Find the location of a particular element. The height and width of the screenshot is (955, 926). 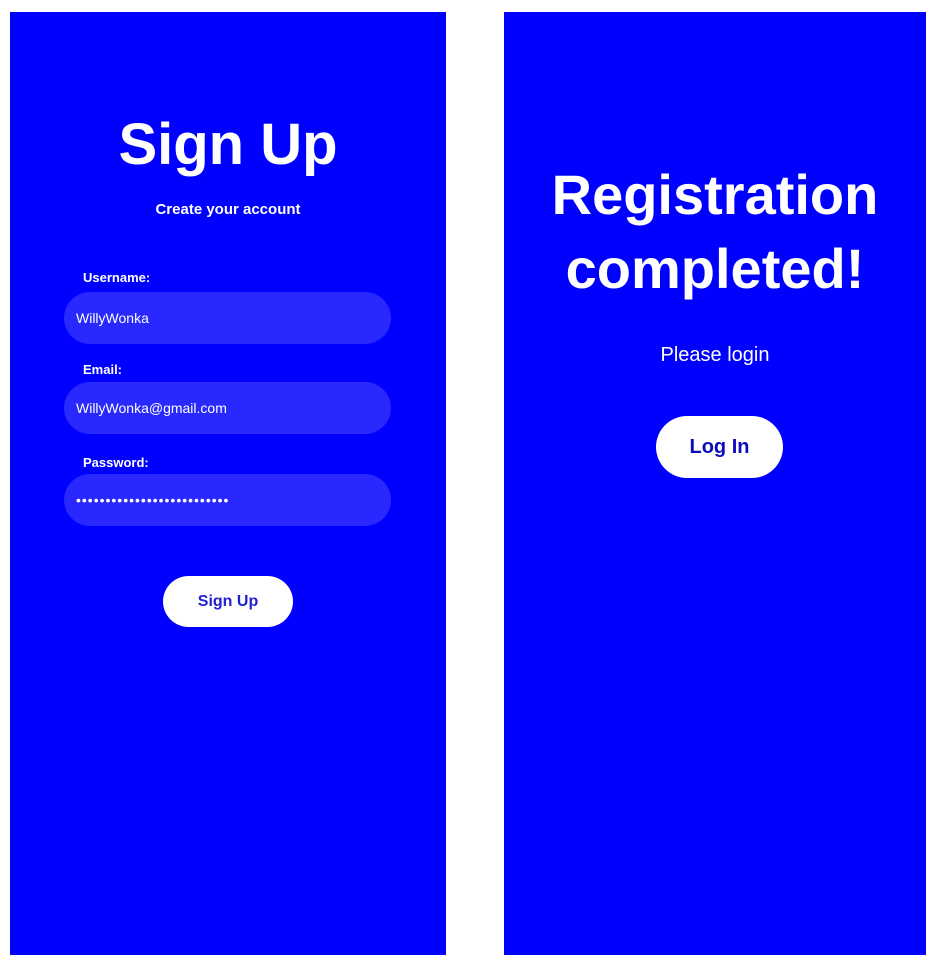

password-input is located at coordinates (227, 500).